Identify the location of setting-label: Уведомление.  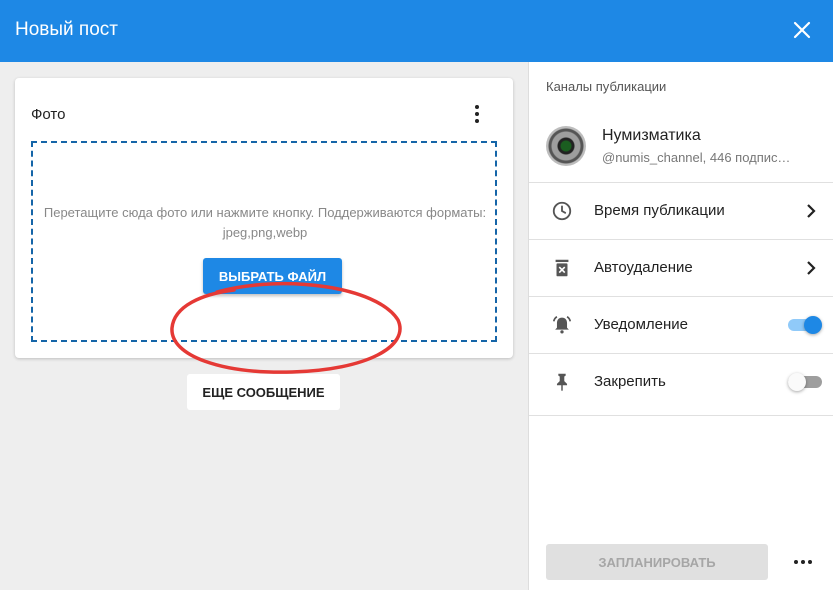
(641, 324).